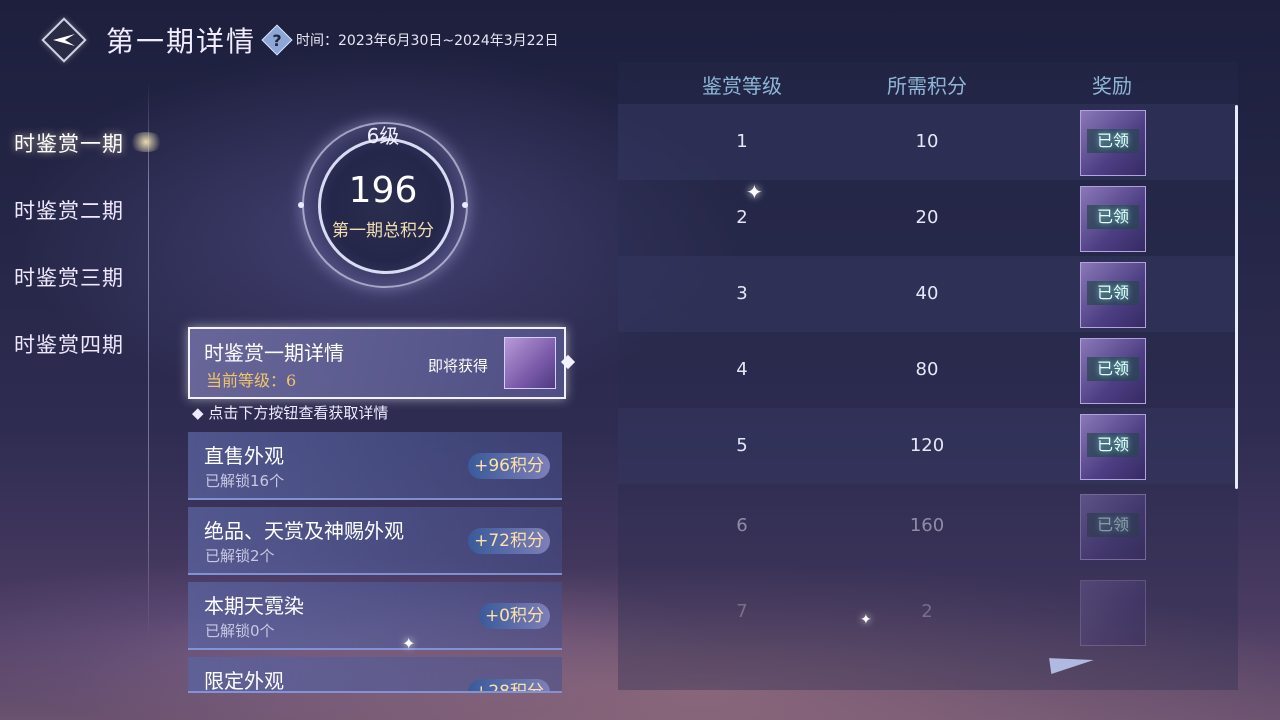  What do you see at coordinates (375, 616) in the screenshot?
I see `source-row-dye: 本期天霓染 已解锁0个 +0积分` at bounding box center [375, 616].